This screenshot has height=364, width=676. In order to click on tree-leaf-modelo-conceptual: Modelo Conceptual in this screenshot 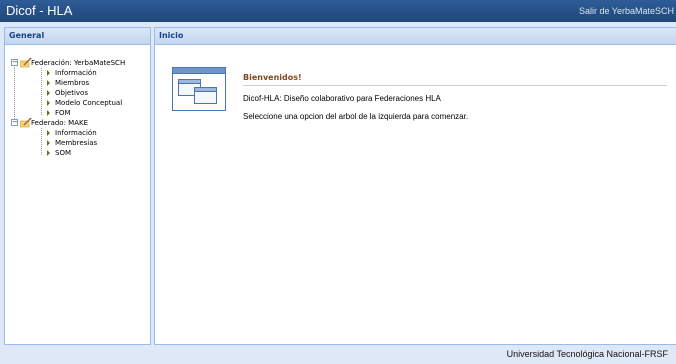, I will do `click(81, 103)`.